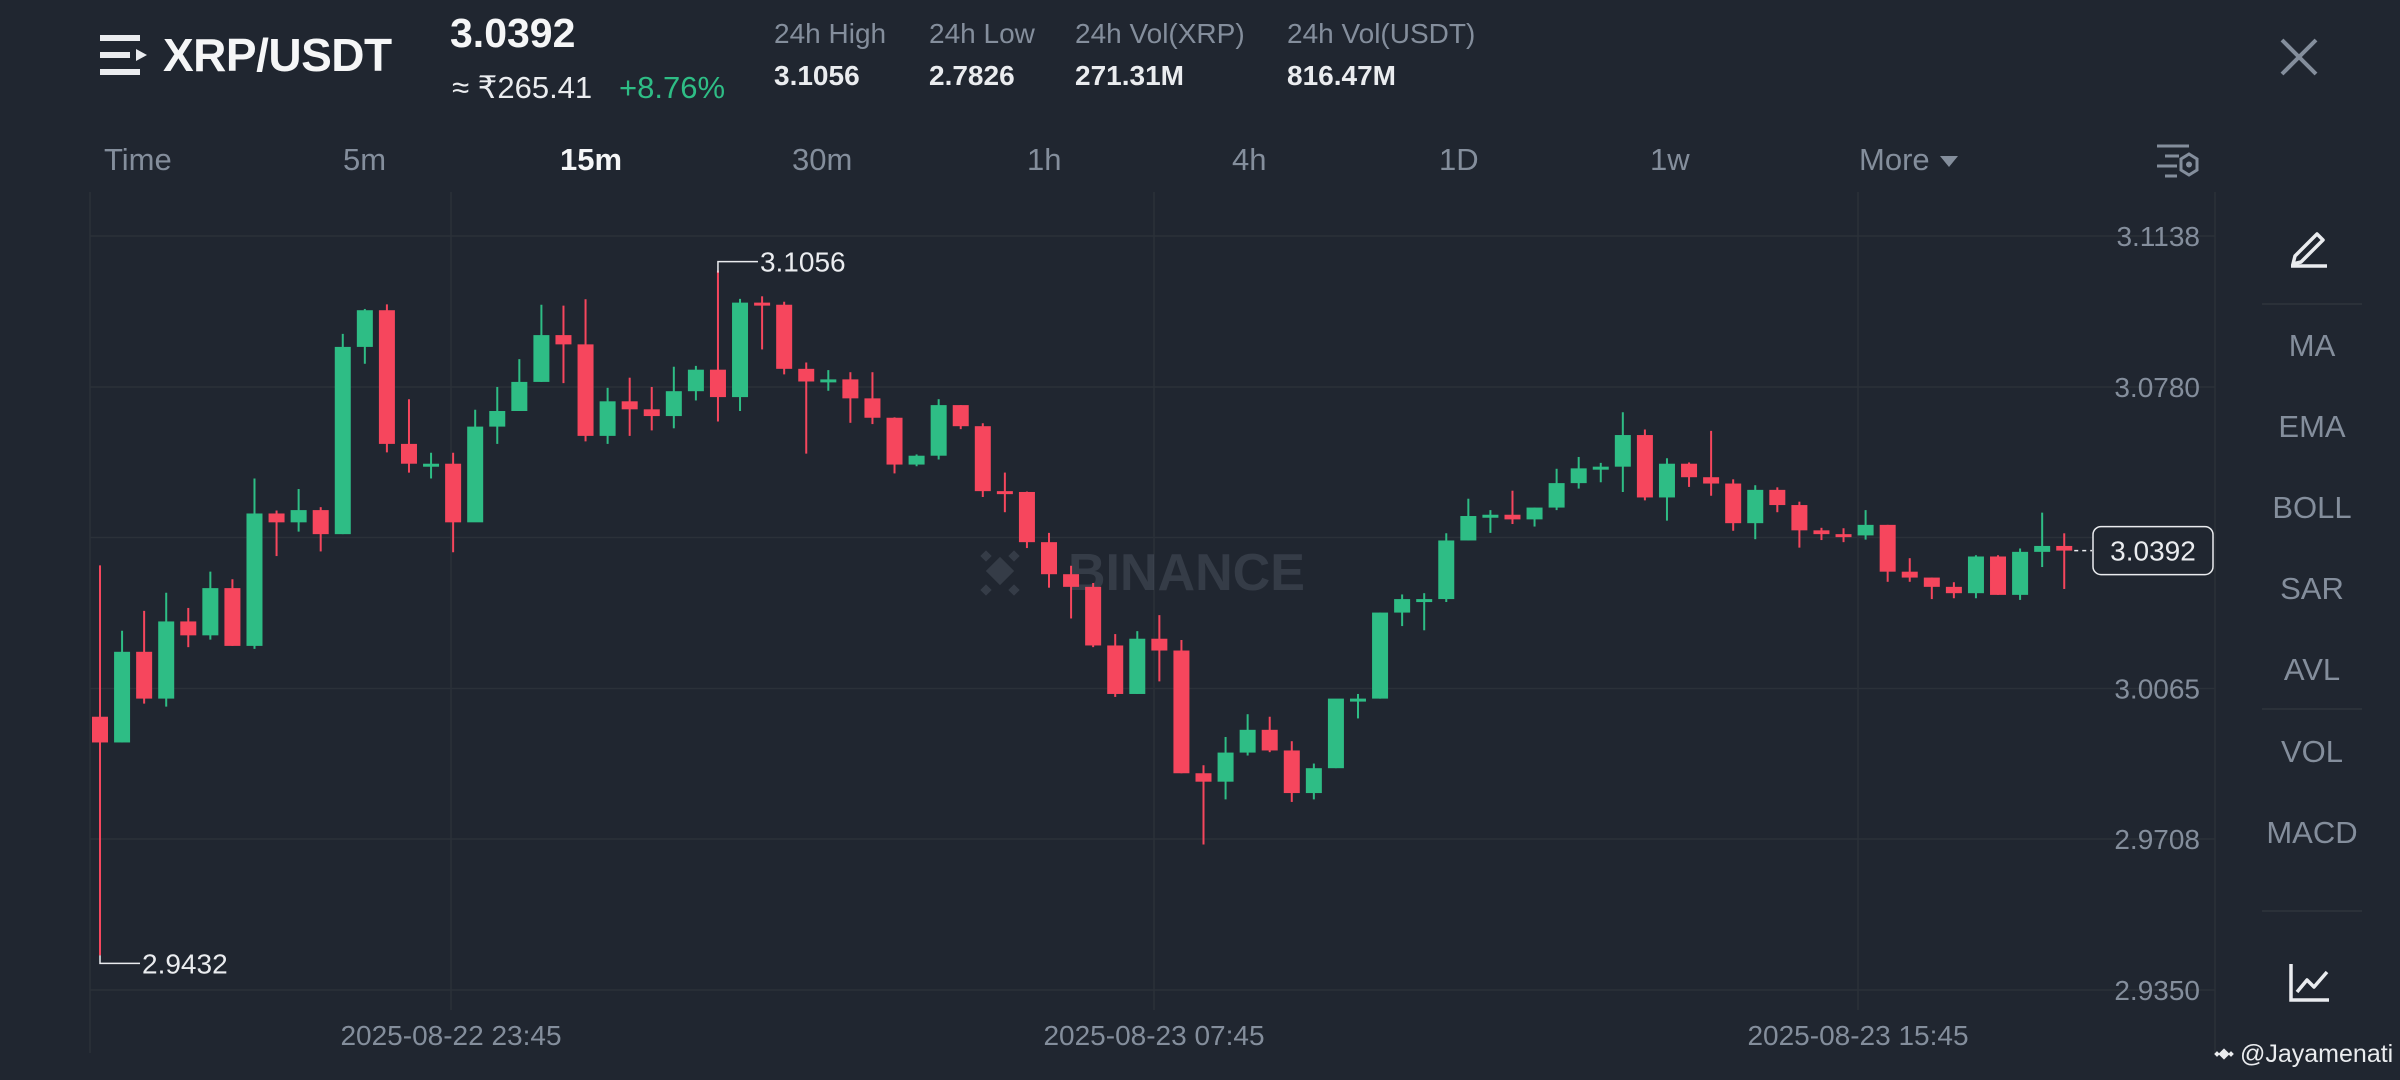  What do you see at coordinates (1142, 573) in the screenshot?
I see `binance-watermark: BINANCE` at bounding box center [1142, 573].